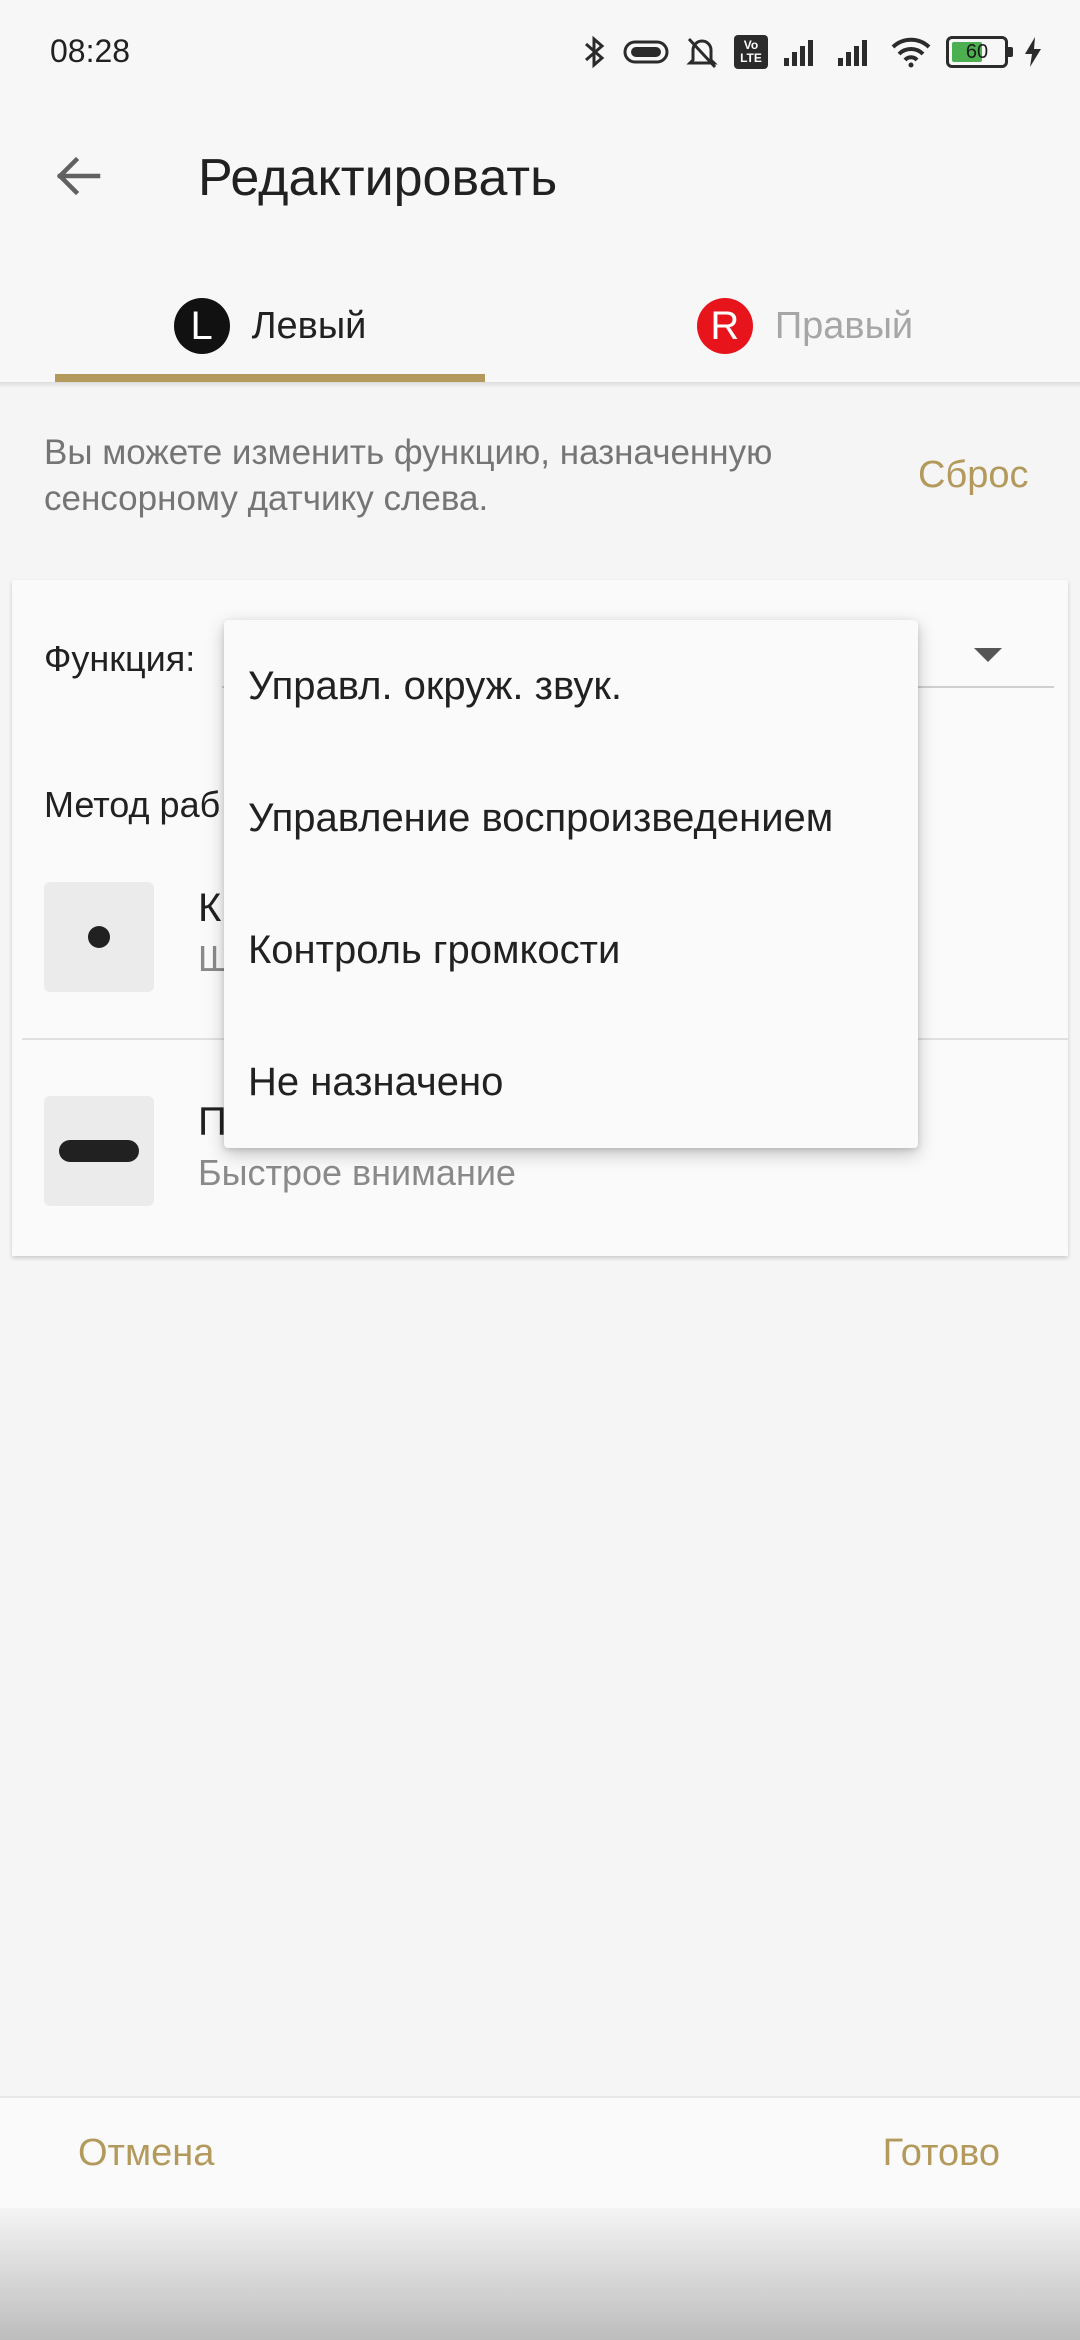 The height and width of the screenshot is (2340, 1080). I want to click on arrow-left-icon, so click(78, 178).